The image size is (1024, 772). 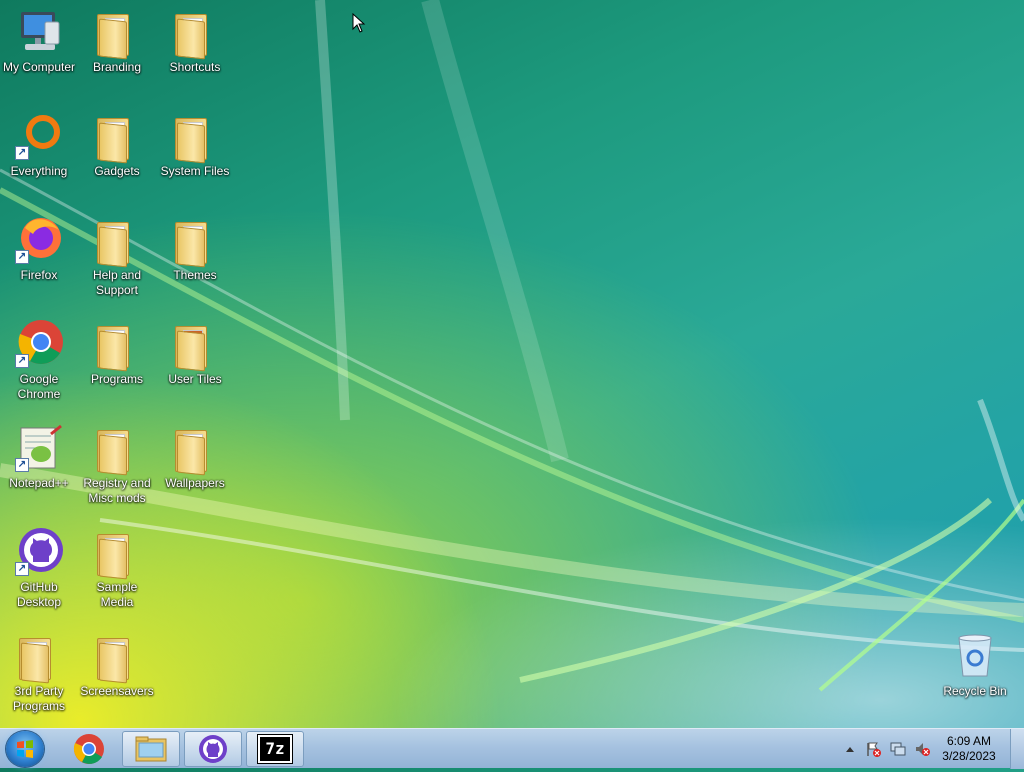 I want to click on desktop-icon-branding: Branding, so click(x=117, y=41).